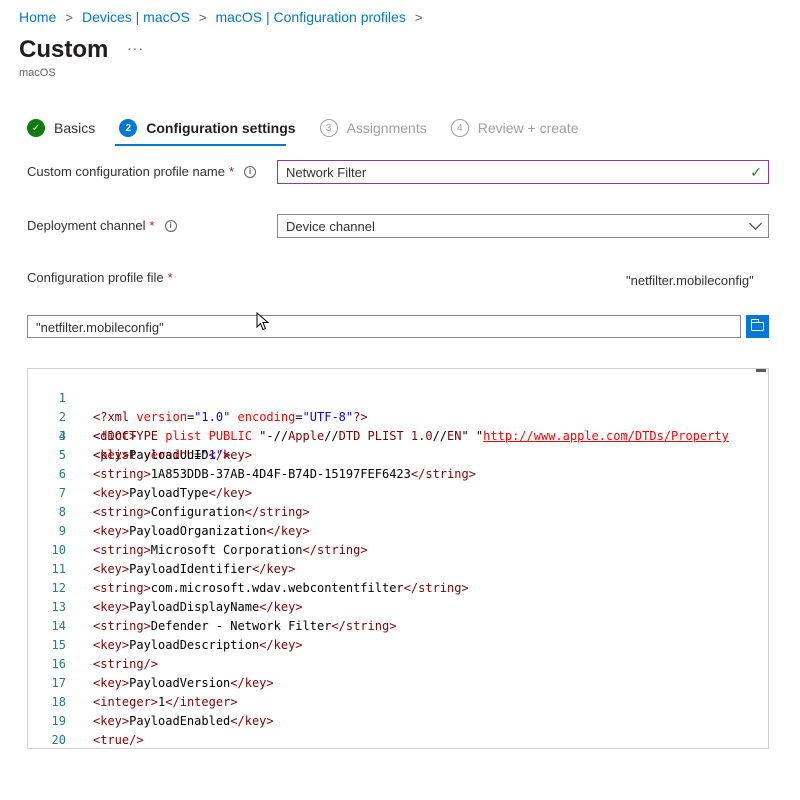 The image size is (800, 800). What do you see at coordinates (144, 445) in the screenshot?
I see `code-line: 3 <plist version="1">` at bounding box center [144, 445].